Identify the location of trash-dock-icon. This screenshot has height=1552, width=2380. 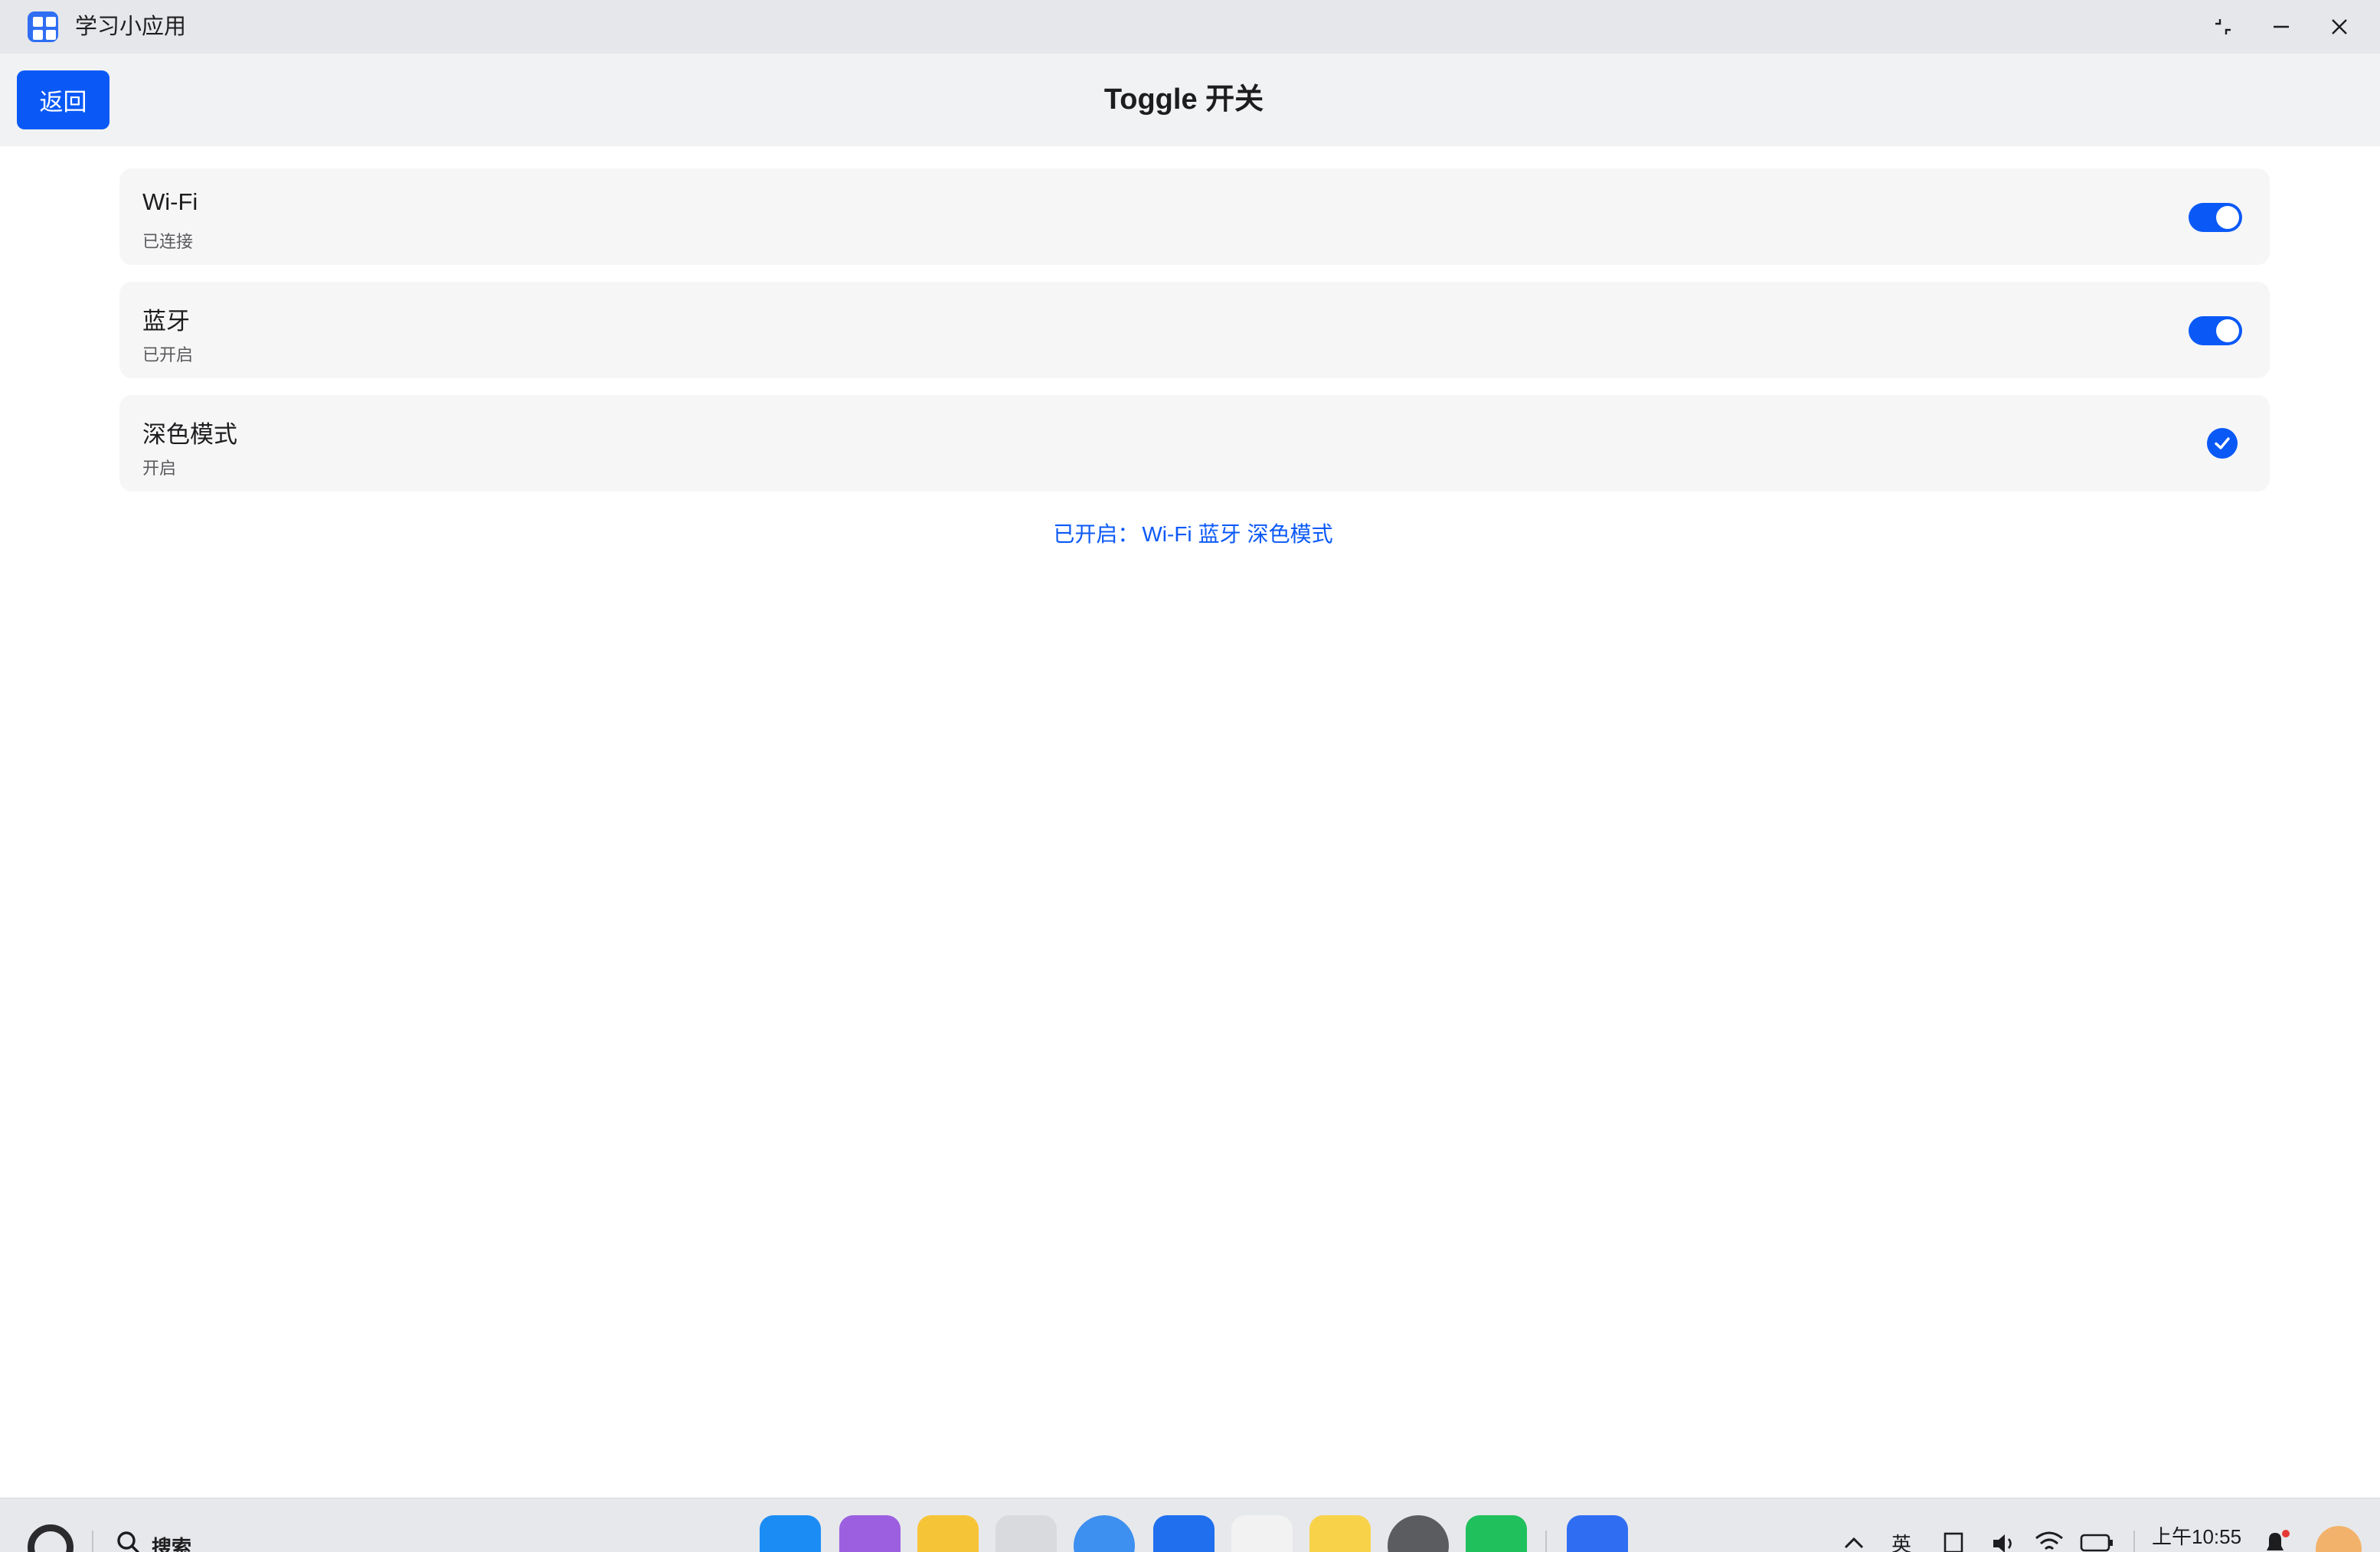
(1026, 1533).